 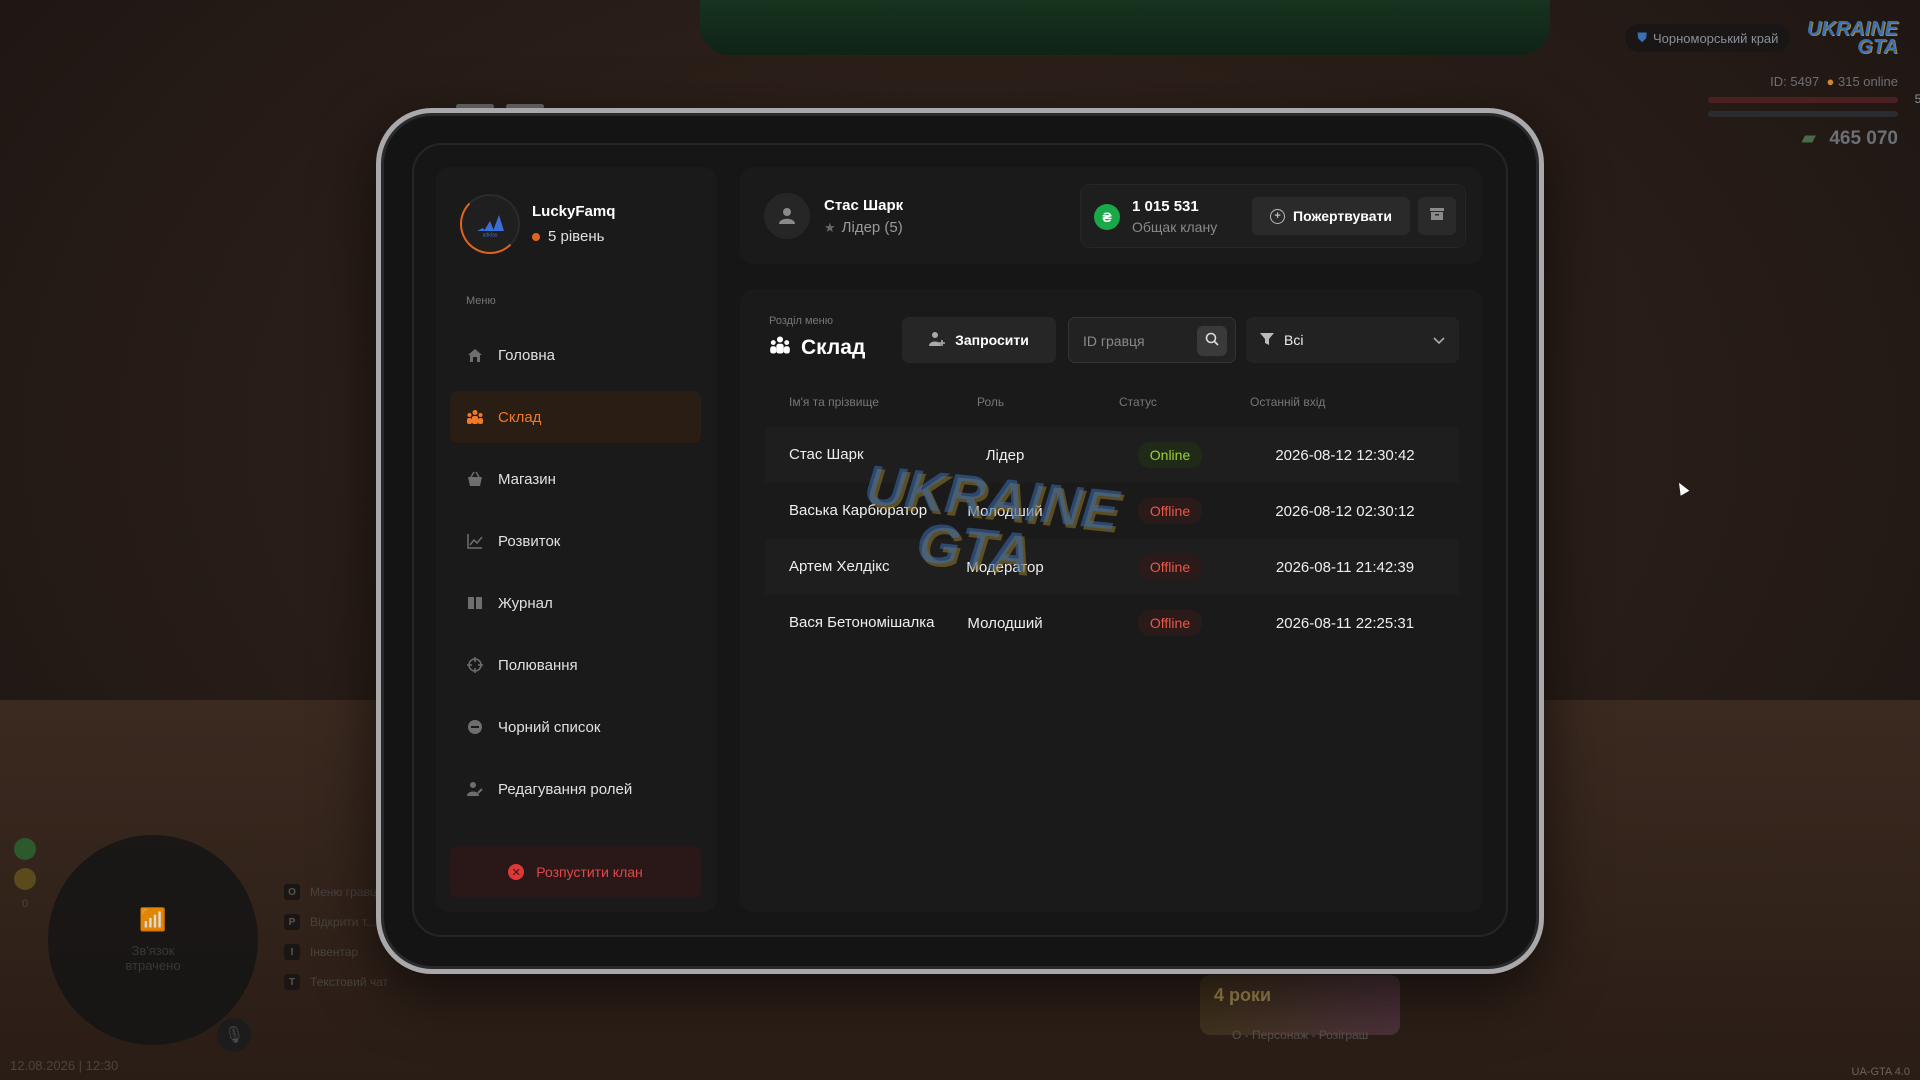 What do you see at coordinates (527, 479) in the screenshot?
I see `sidebar-item-label: Магазин` at bounding box center [527, 479].